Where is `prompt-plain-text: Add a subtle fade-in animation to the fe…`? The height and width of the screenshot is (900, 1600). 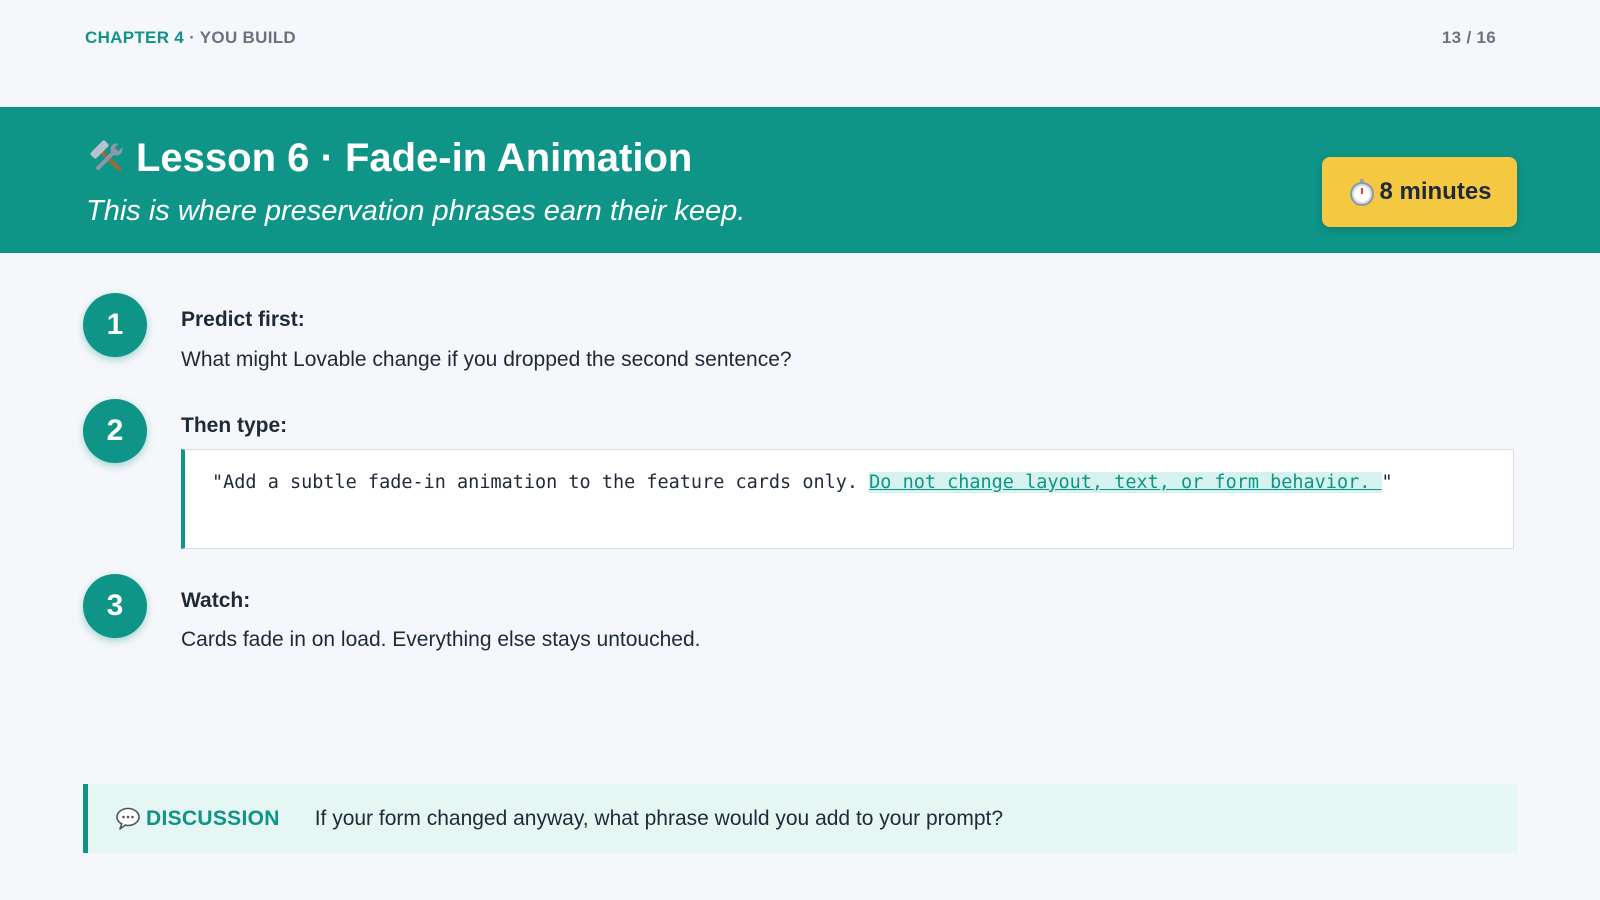
prompt-plain-text: Add a subtle fade-in animation to the fe… is located at coordinates (546, 482).